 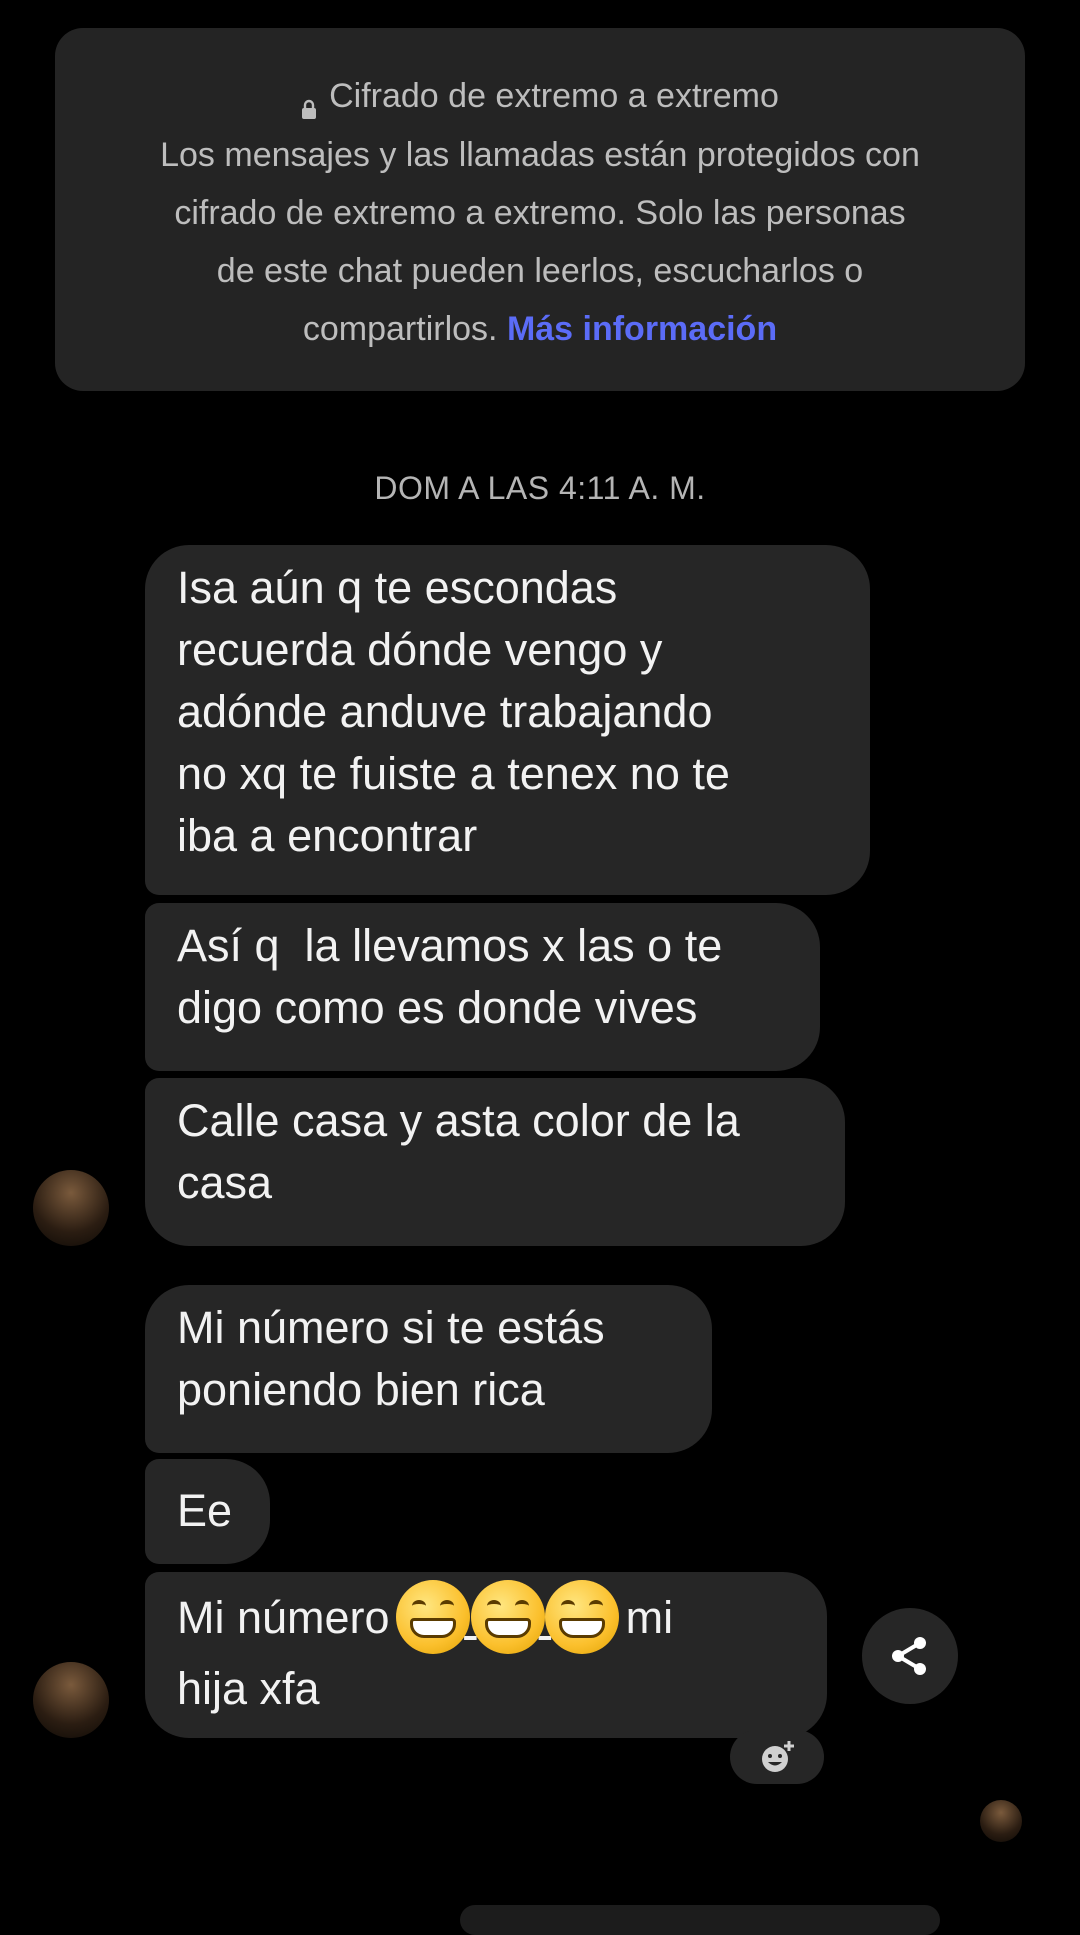 I want to click on message-line: poniendo bien rica, so click(x=361, y=1389).